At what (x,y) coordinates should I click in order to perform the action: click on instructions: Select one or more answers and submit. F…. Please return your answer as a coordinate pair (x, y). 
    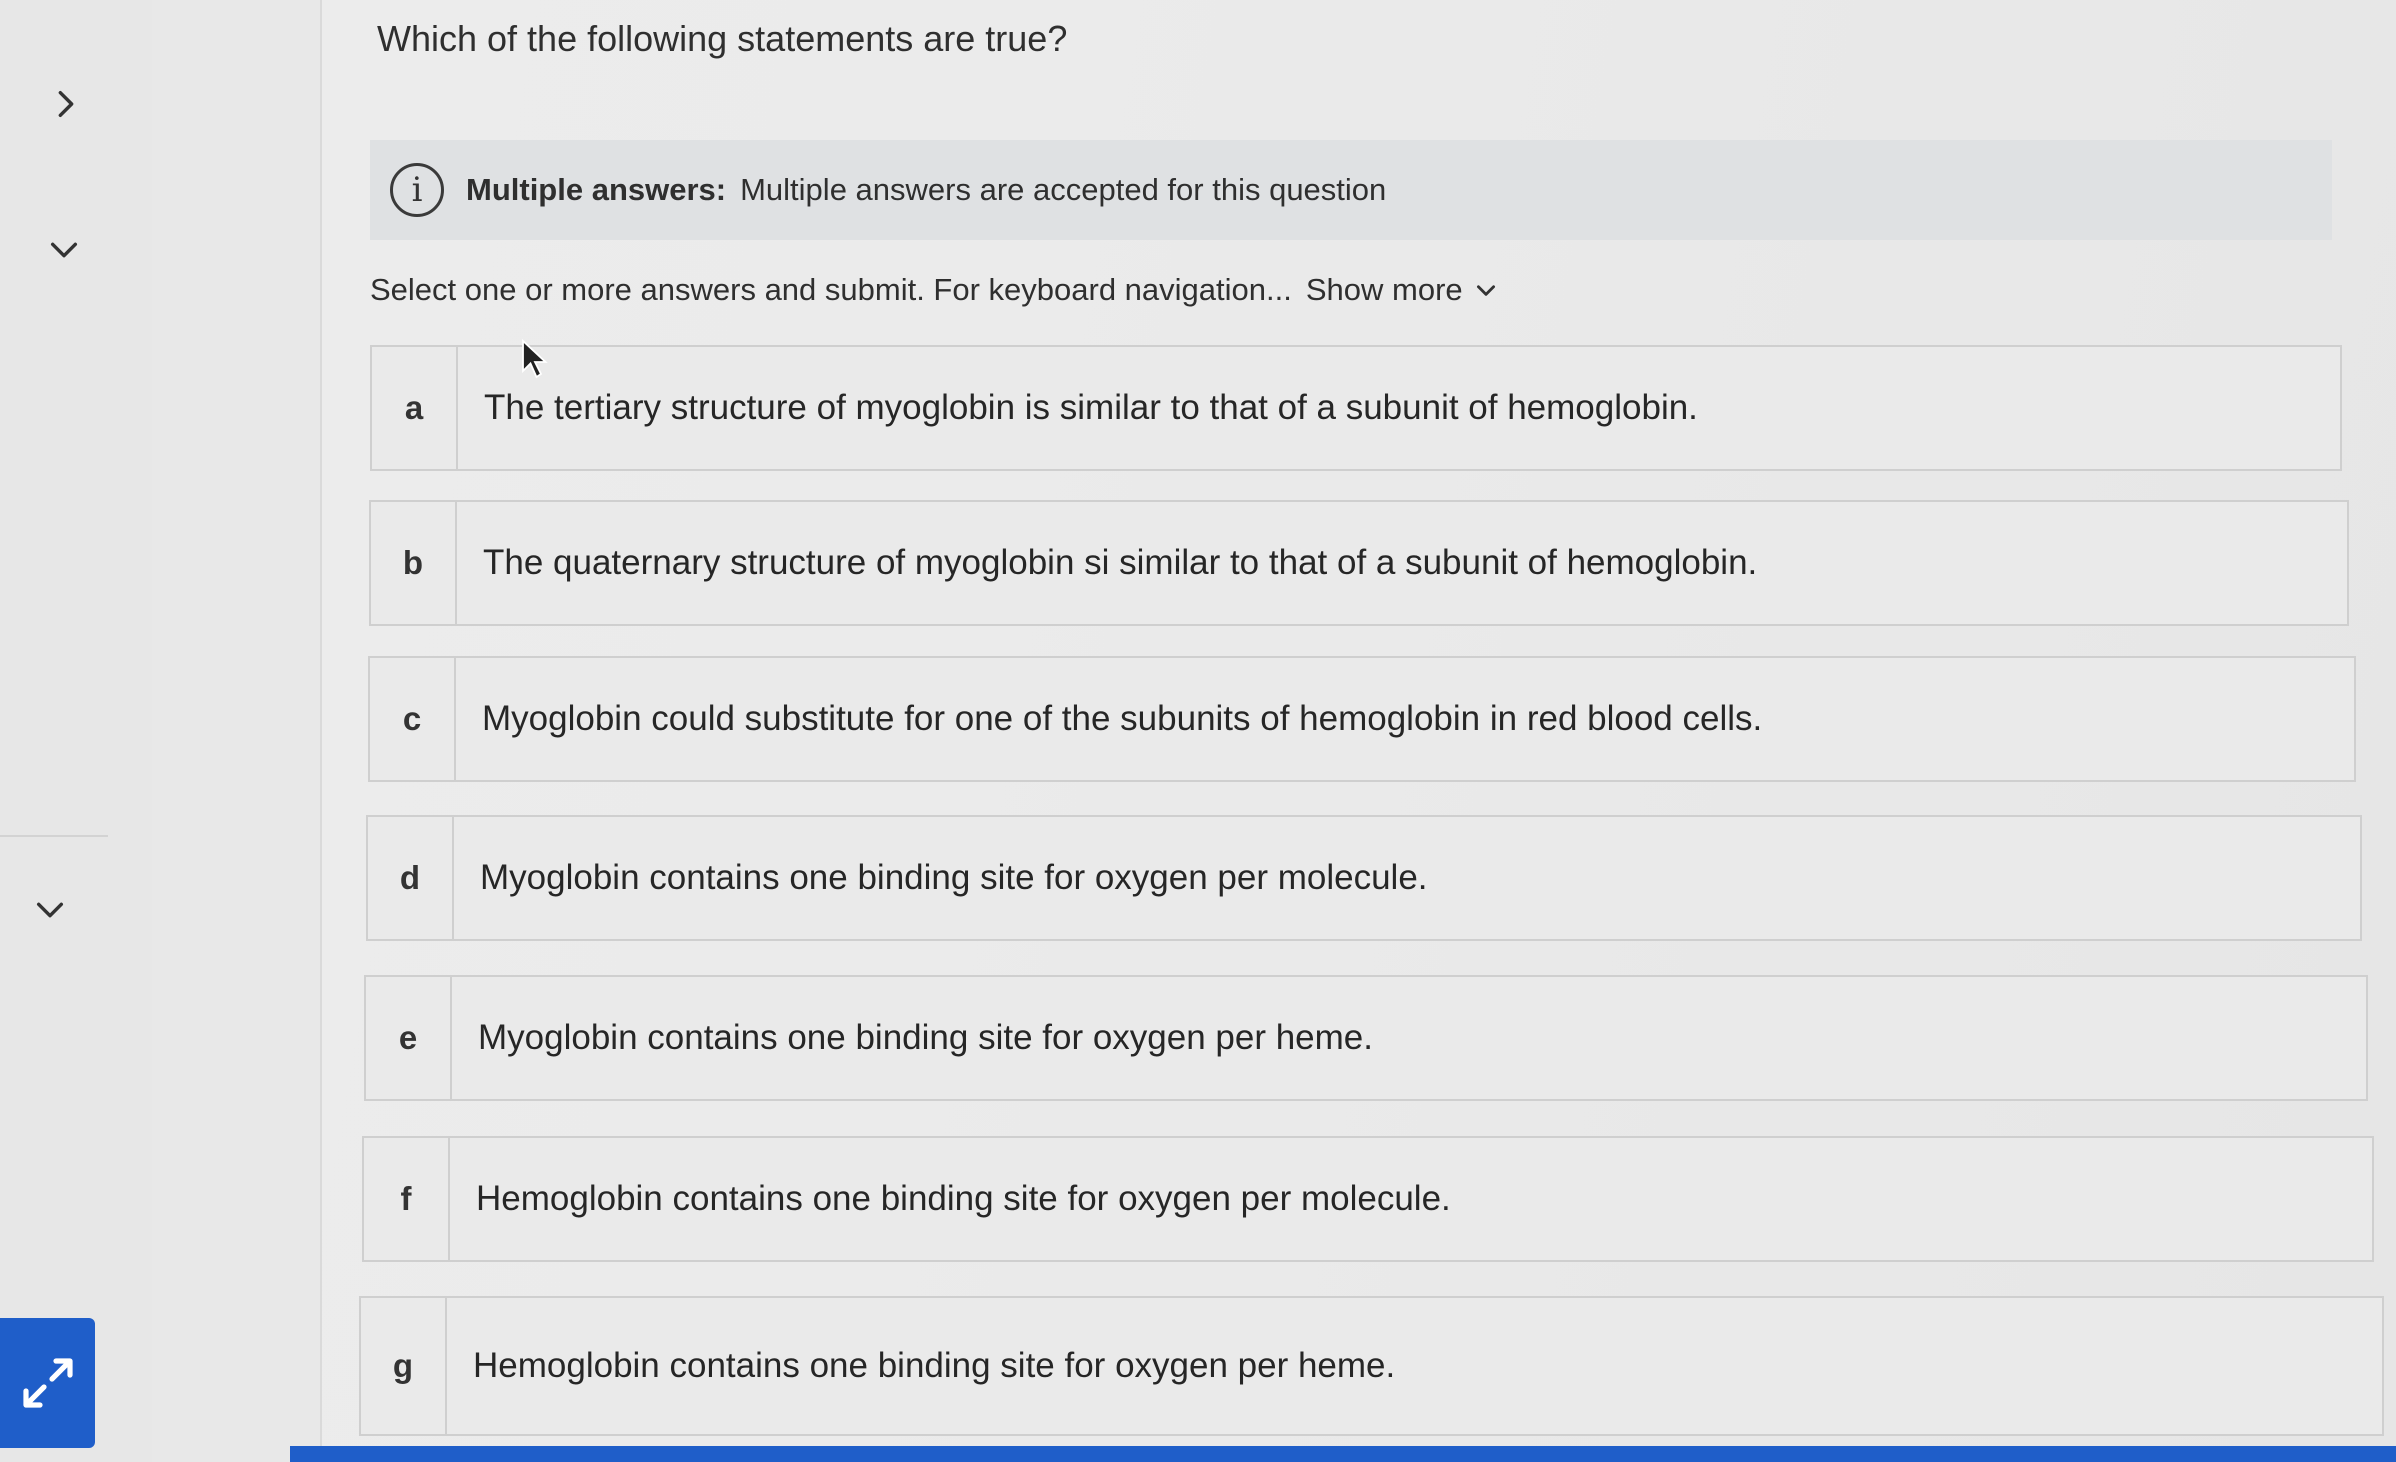
    Looking at the image, I should click on (934, 290).